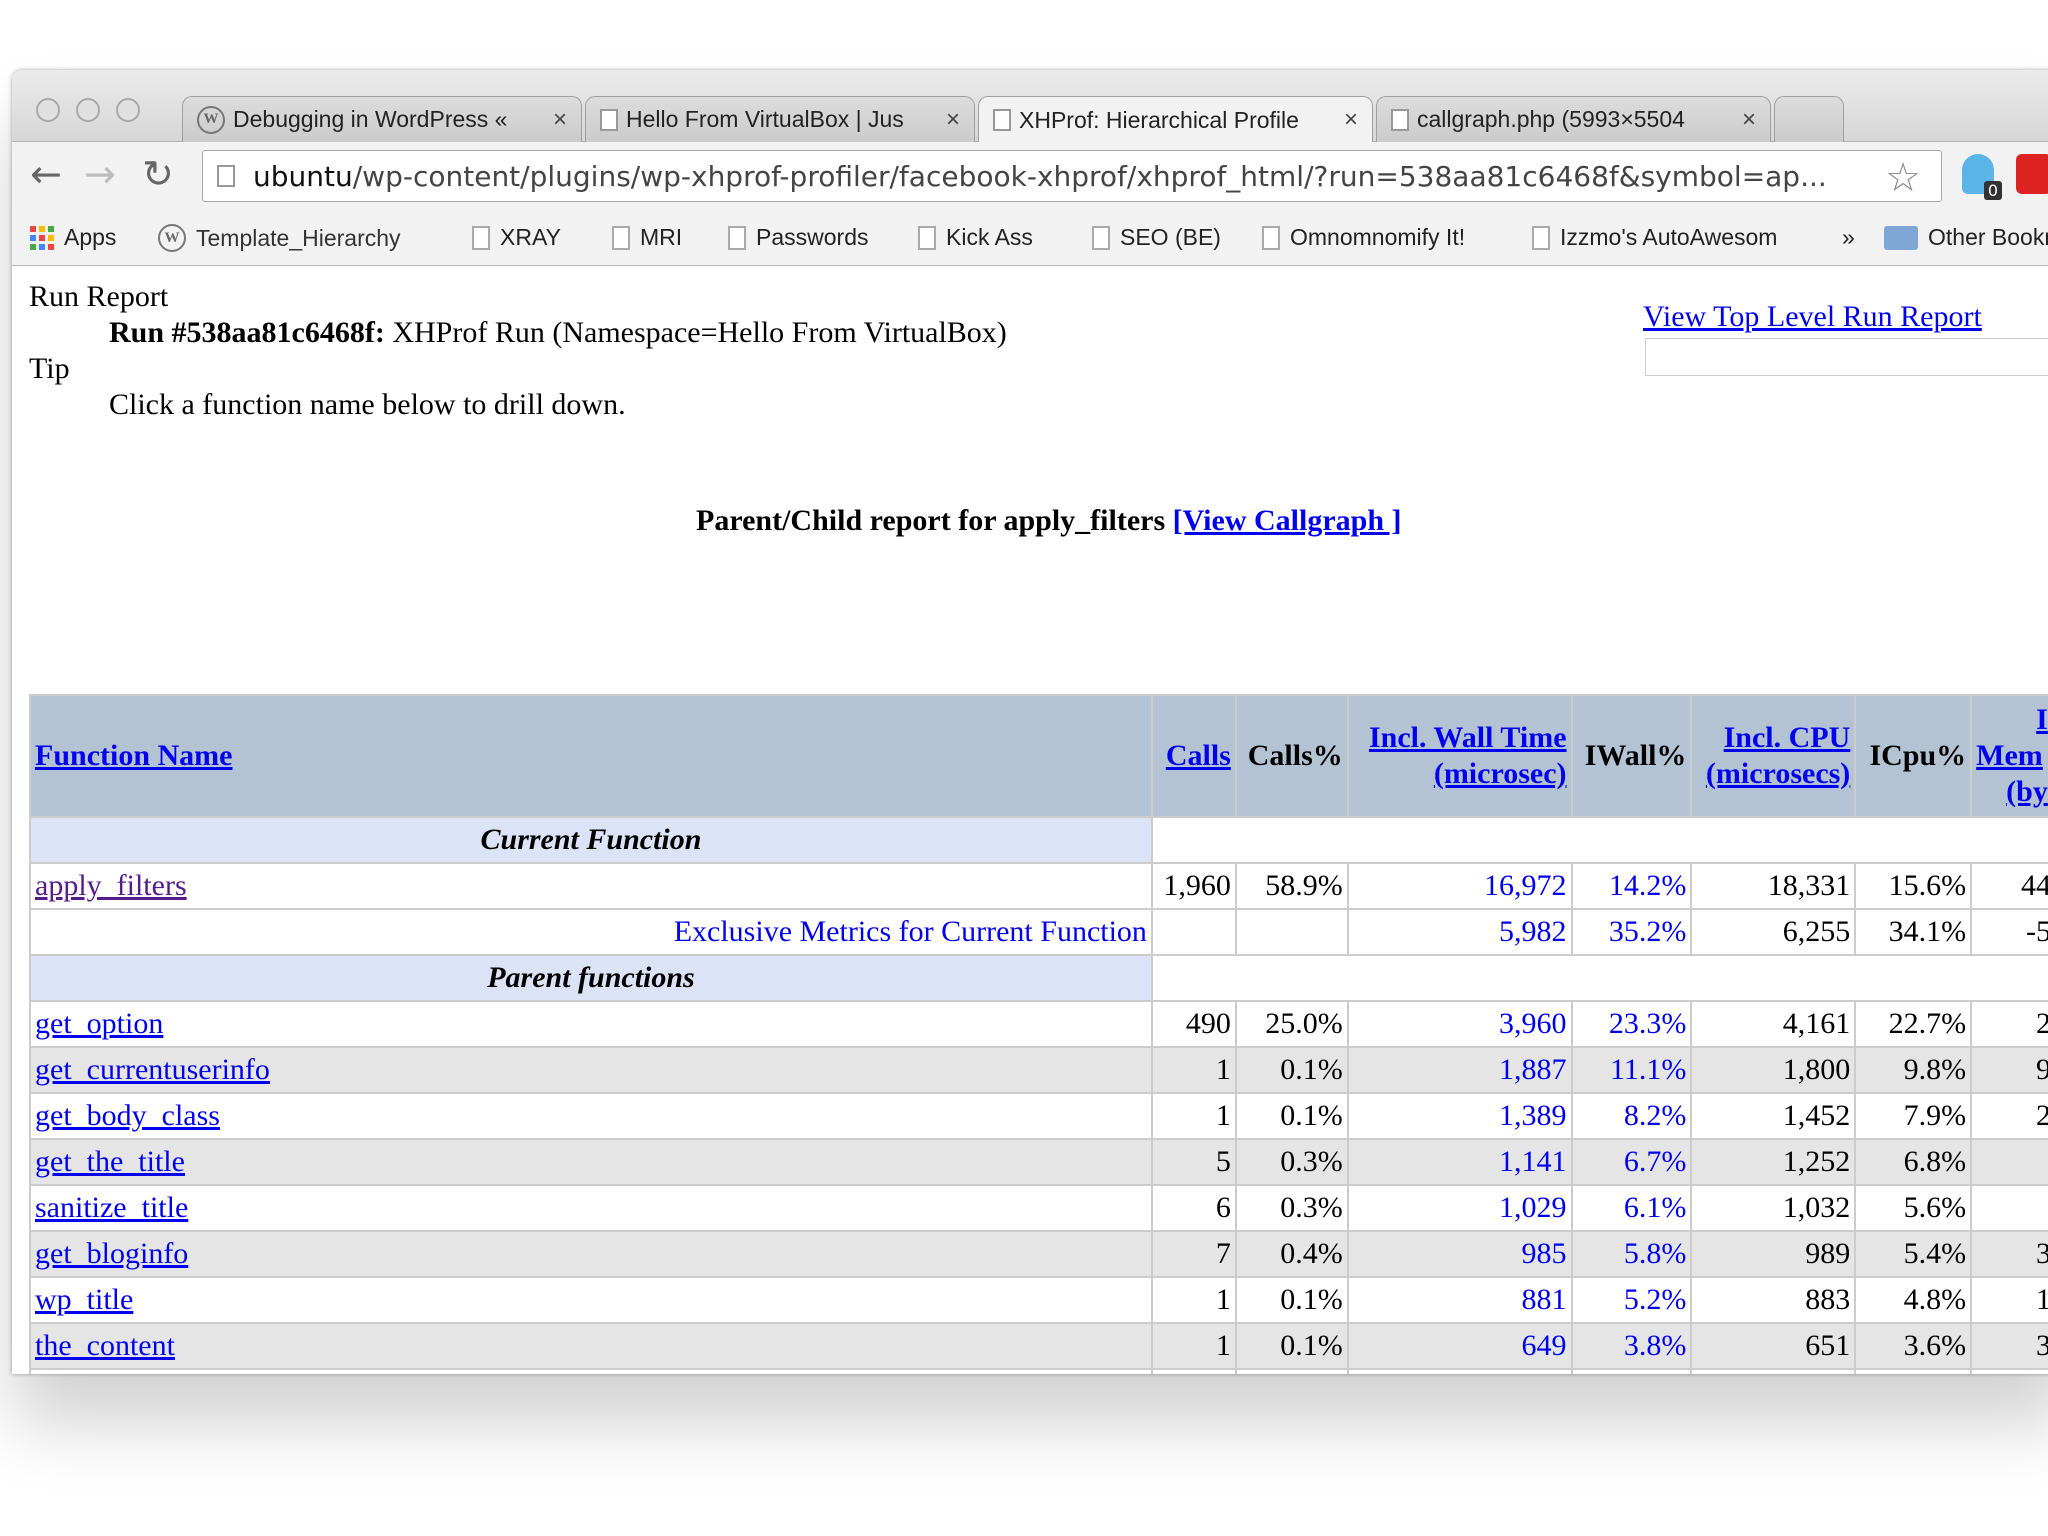 This screenshot has height=1536, width=2048. Describe the element at coordinates (1287, 520) in the screenshot. I see `view-callgraph-link: [View Callgraph ]` at that location.